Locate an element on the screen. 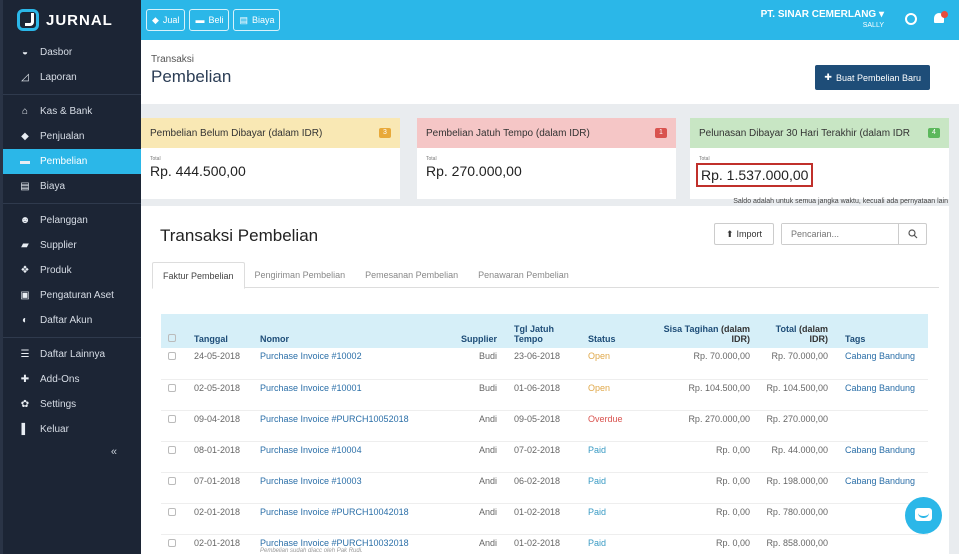 This screenshot has width=959, height=554. sidebar-item-dasbor: ◒ Dasbor is located at coordinates (72, 52).